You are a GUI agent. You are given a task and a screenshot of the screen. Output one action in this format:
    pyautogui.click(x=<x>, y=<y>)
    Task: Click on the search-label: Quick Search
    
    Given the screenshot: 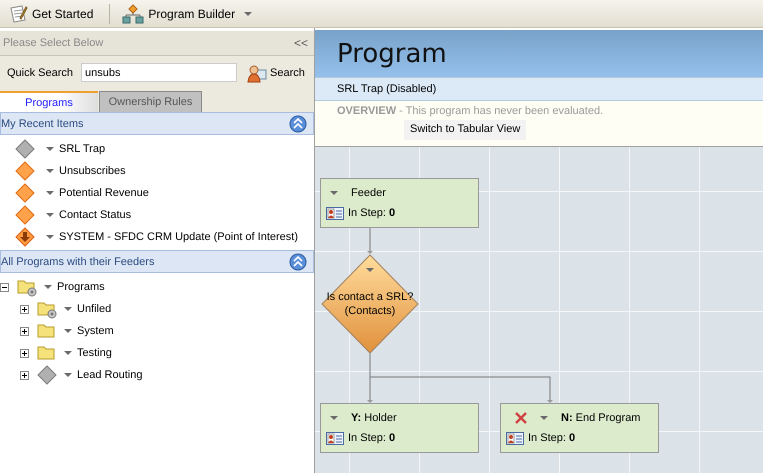 What is the action you would take?
    pyautogui.click(x=40, y=72)
    